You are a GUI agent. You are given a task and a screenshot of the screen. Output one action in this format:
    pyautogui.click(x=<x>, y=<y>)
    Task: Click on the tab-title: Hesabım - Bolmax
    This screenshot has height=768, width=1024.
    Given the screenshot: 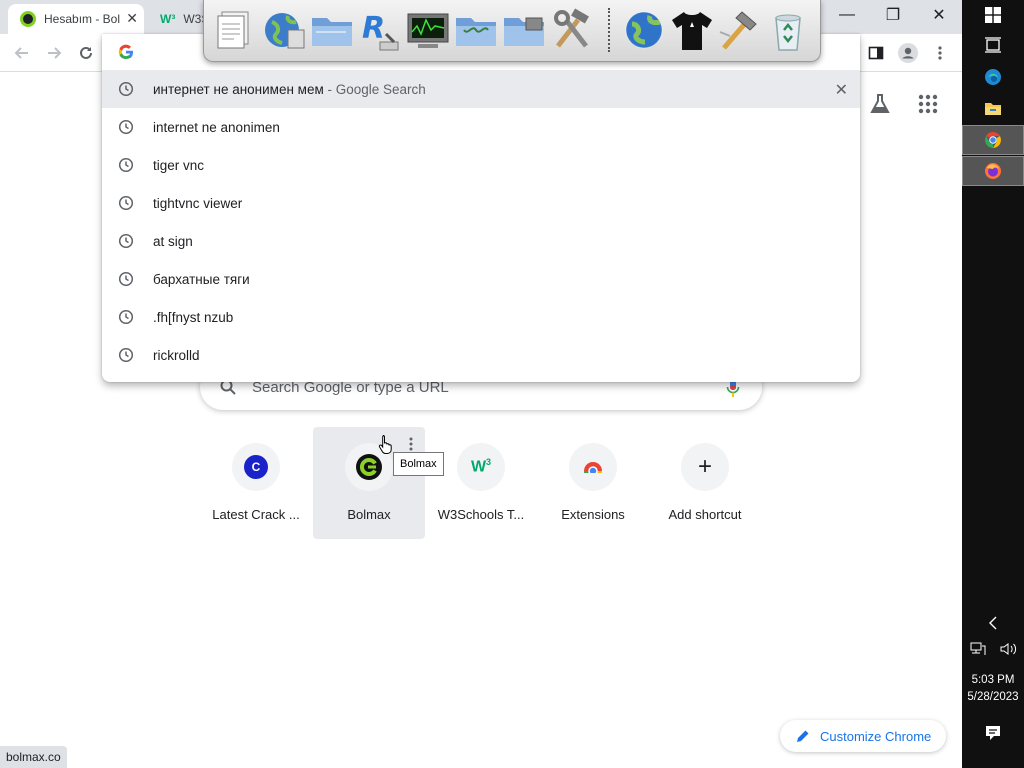 What is the action you would take?
    pyautogui.click(x=82, y=19)
    